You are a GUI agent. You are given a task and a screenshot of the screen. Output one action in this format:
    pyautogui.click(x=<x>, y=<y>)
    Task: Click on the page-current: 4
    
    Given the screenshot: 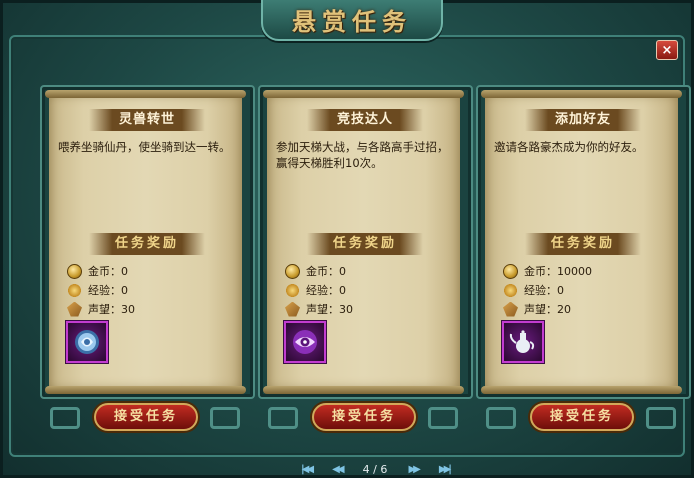 What is the action you would take?
    pyautogui.click(x=366, y=469)
    